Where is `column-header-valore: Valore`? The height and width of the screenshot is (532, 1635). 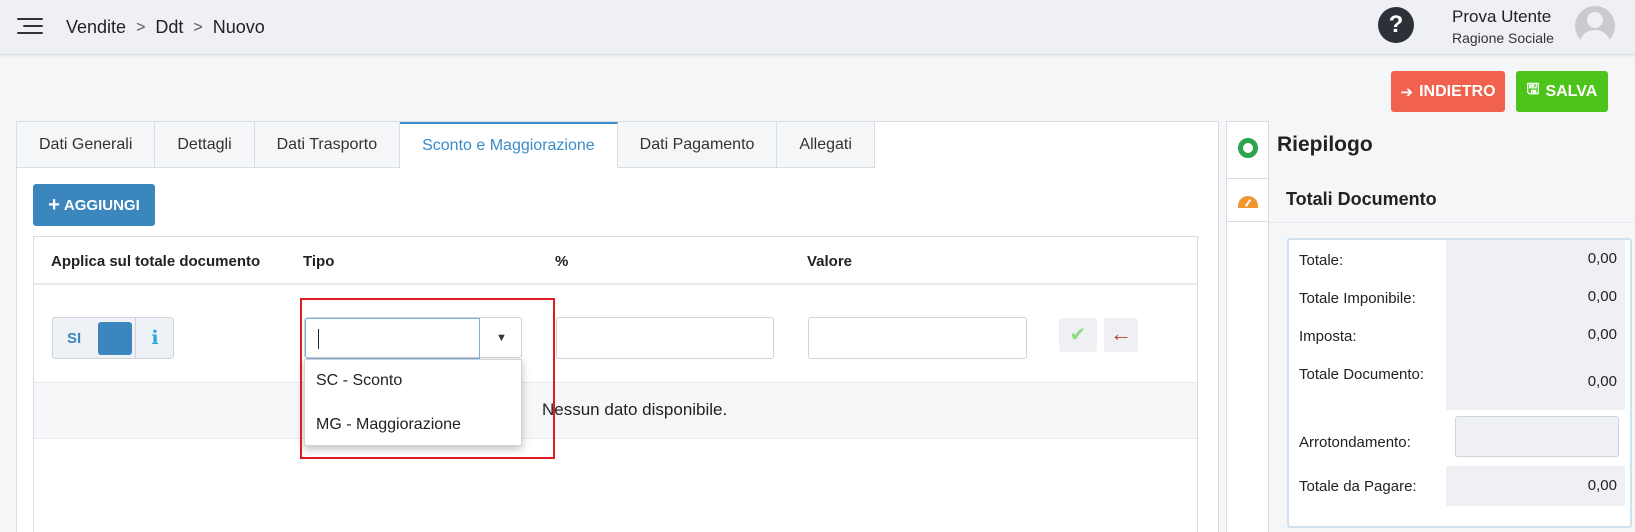 column-header-valore: Valore is located at coordinates (830, 261).